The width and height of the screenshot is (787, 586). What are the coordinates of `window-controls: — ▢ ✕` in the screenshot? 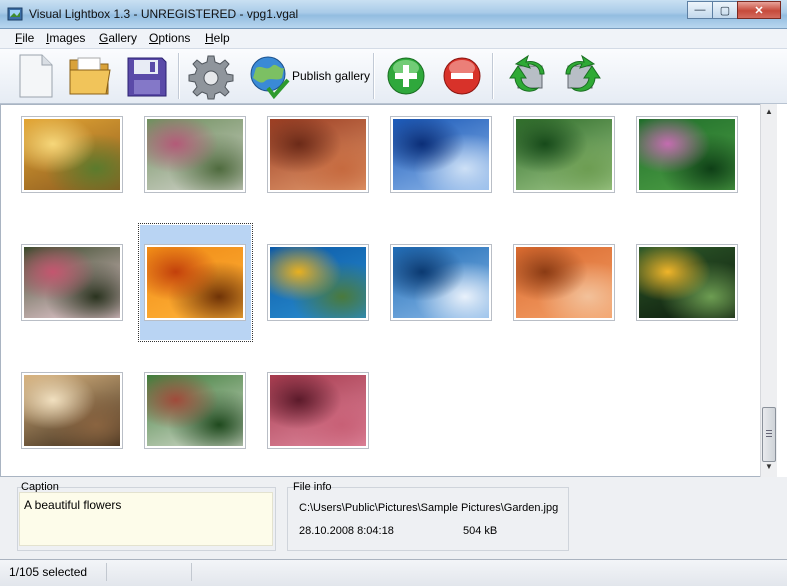 It's located at (734, 10).